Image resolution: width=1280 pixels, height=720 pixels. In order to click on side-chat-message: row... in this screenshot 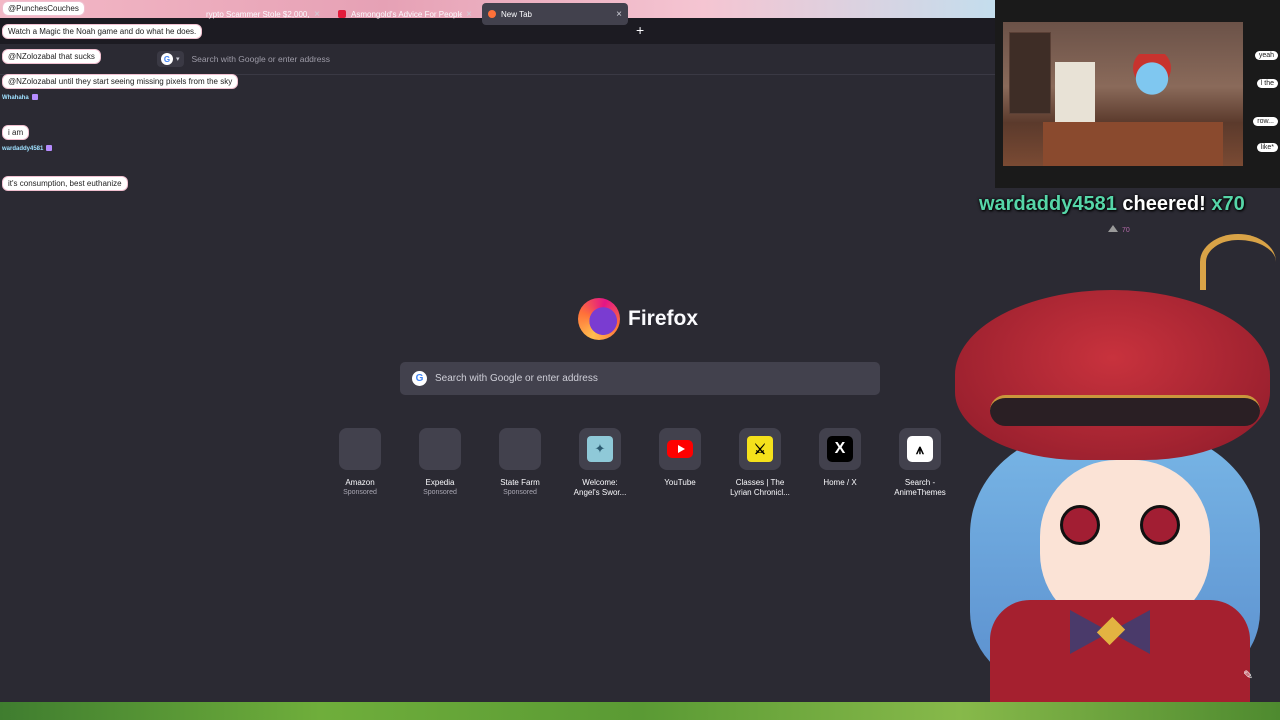, I will do `click(1265, 121)`.